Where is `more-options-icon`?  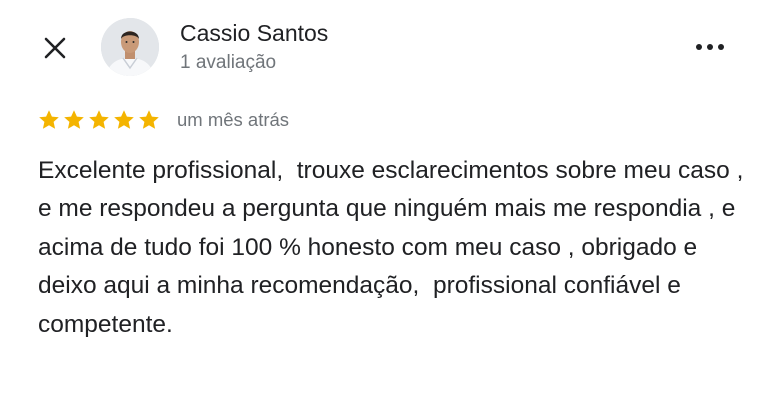
more-options-icon is located at coordinates (710, 47).